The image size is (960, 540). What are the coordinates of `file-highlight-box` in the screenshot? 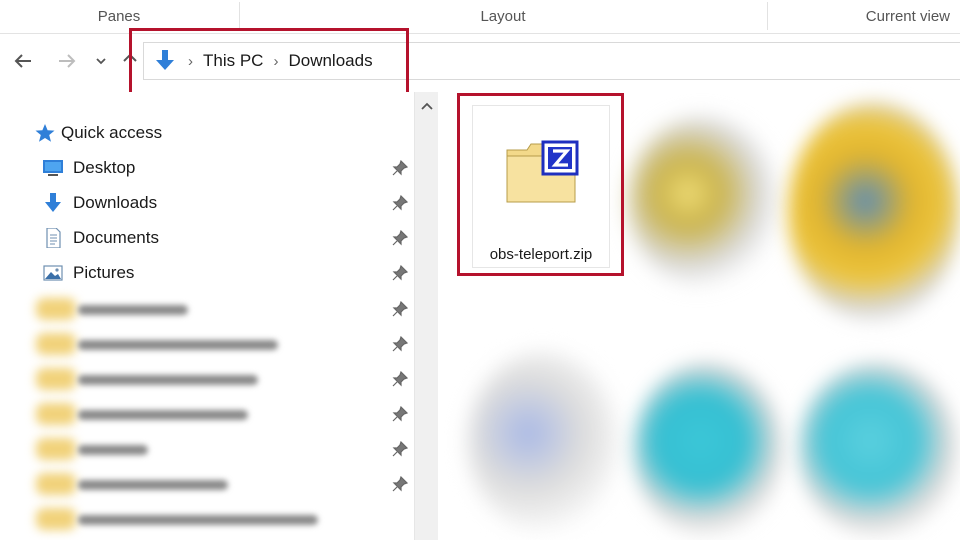 It's located at (540, 184).